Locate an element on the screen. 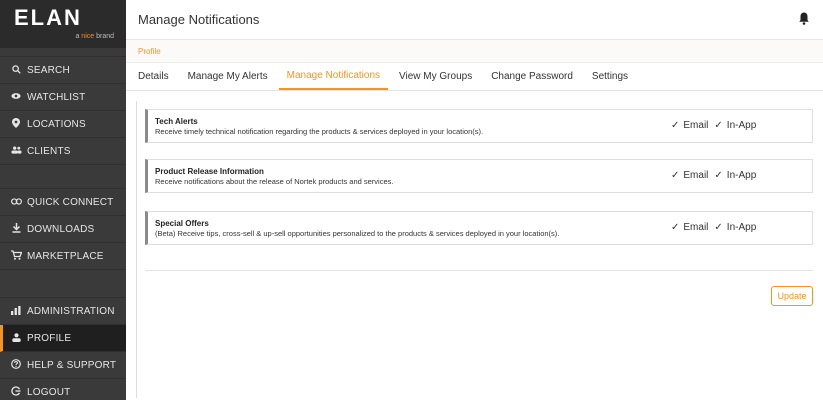 The width and height of the screenshot is (823, 400). logo-tagline: a nice brand is located at coordinates (94, 36).